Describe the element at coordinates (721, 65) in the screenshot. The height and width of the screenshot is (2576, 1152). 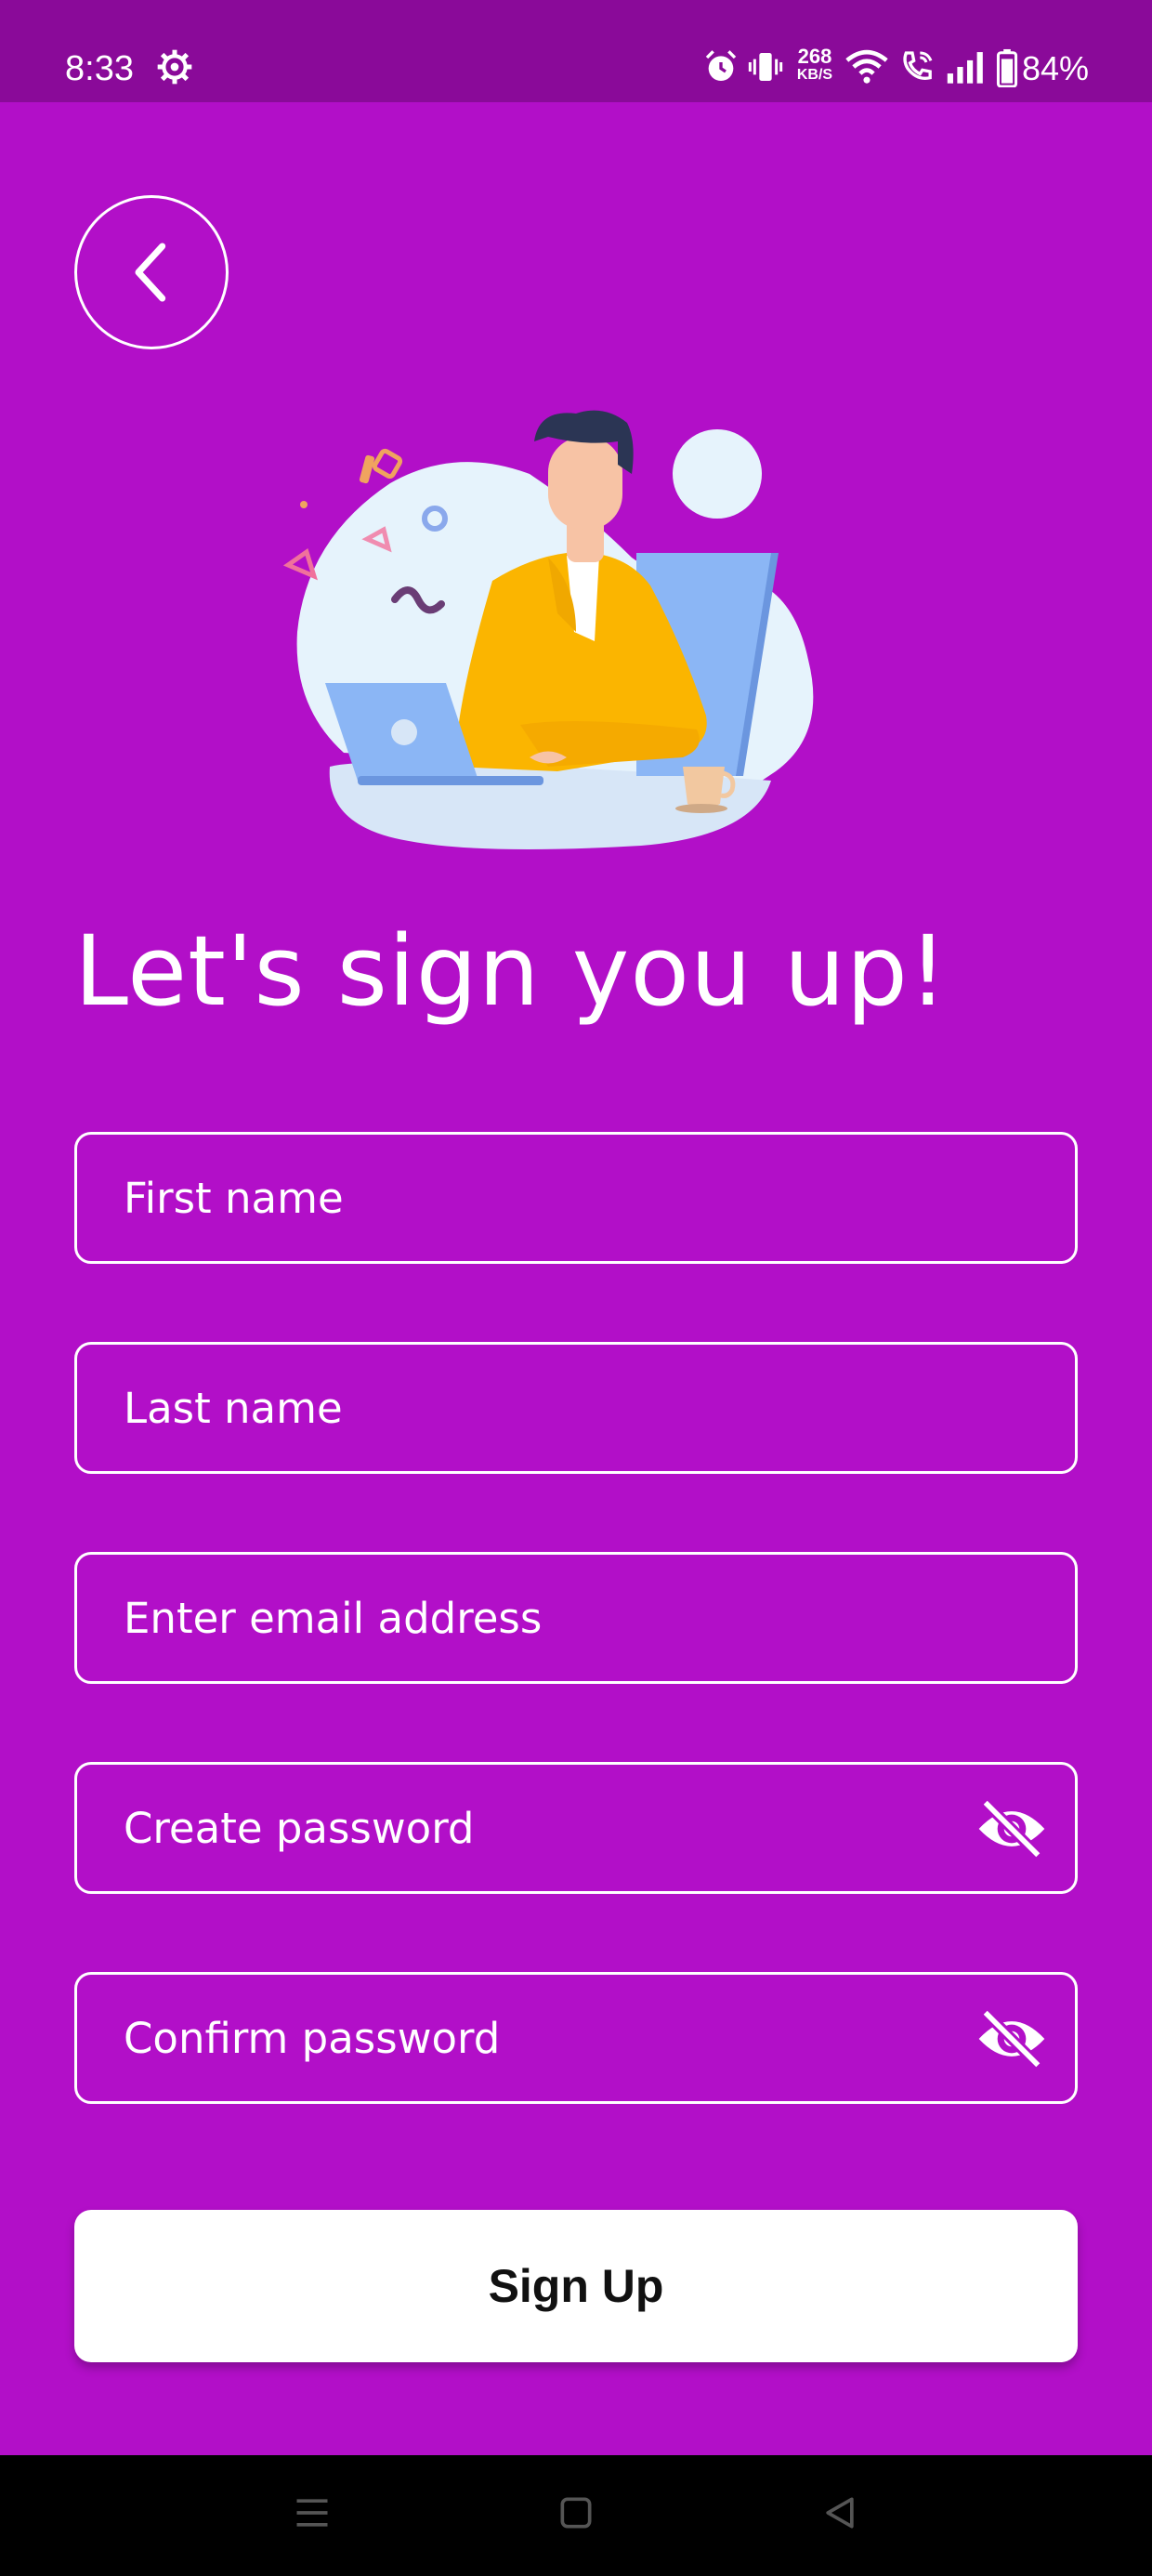
I see `alarm-icon` at that location.